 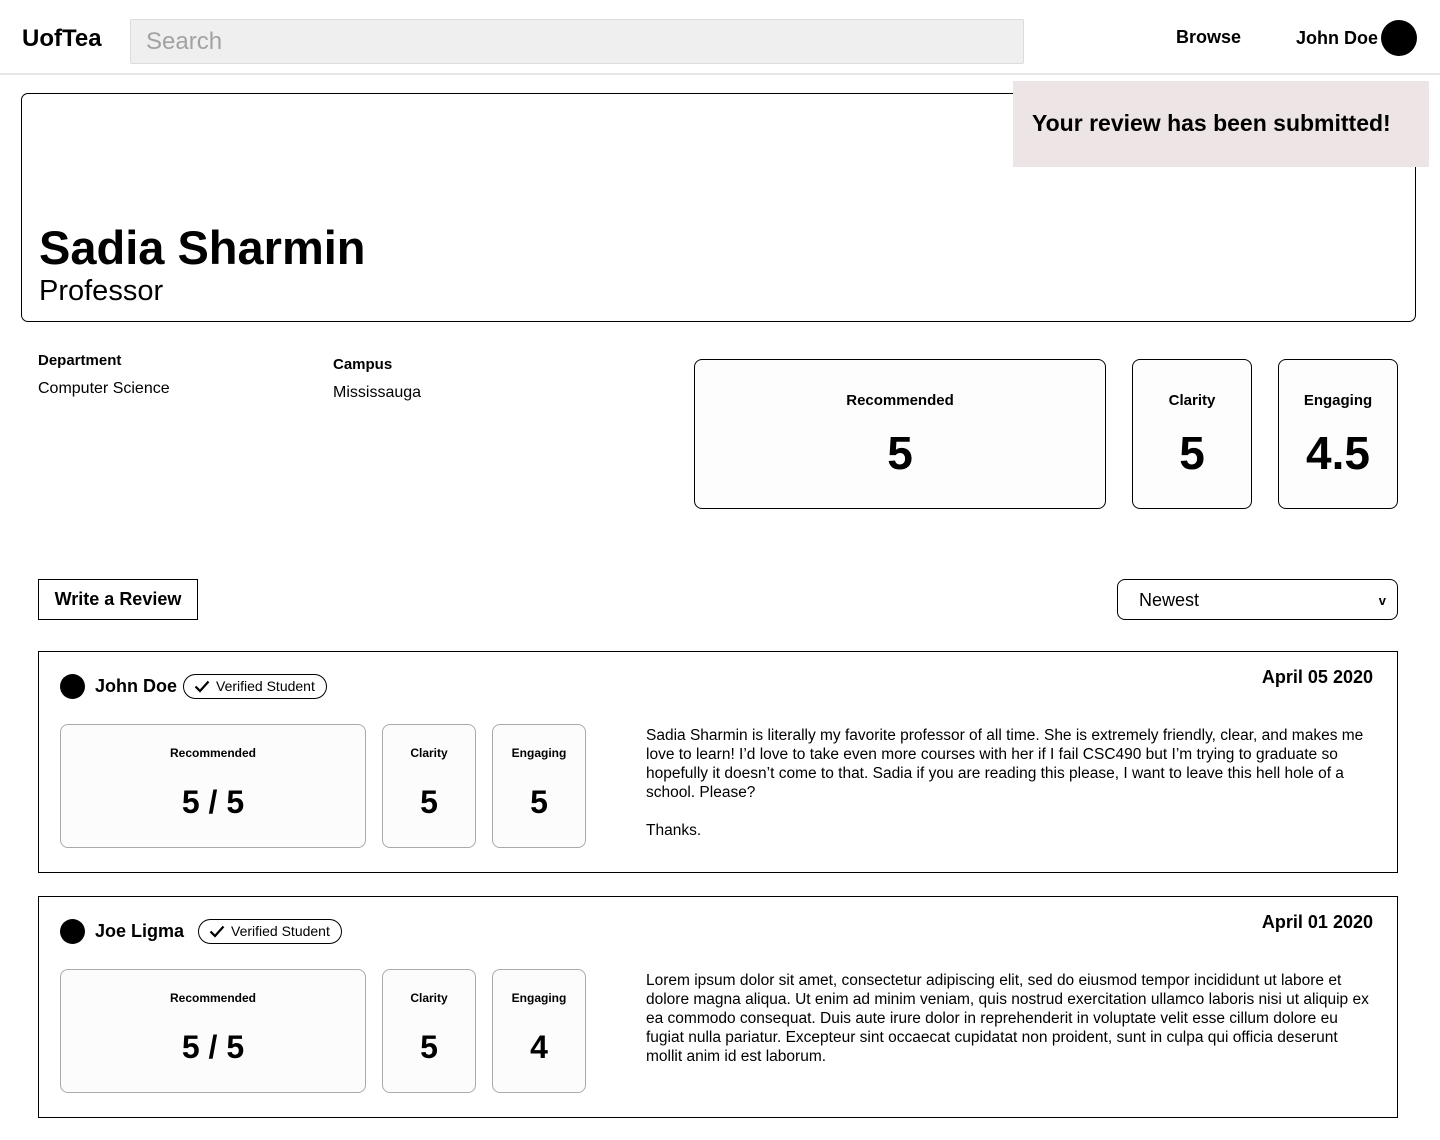 I want to click on department-value: Computer Science, so click(x=104, y=388).